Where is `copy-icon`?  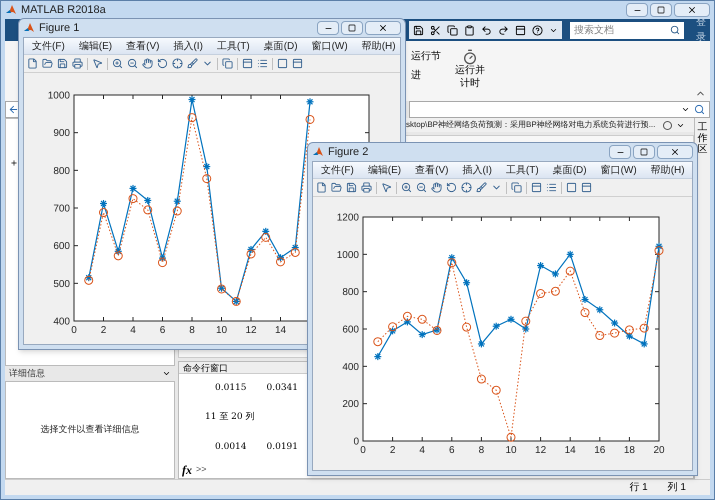 copy-icon is located at coordinates (452, 30).